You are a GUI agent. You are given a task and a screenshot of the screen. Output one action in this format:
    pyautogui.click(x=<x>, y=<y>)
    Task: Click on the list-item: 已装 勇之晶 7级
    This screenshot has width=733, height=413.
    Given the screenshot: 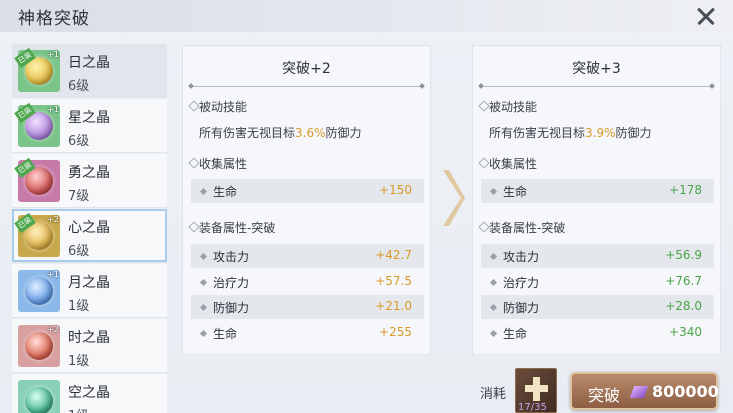 What is the action you would take?
    pyautogui.click(x=89, y=181)
    